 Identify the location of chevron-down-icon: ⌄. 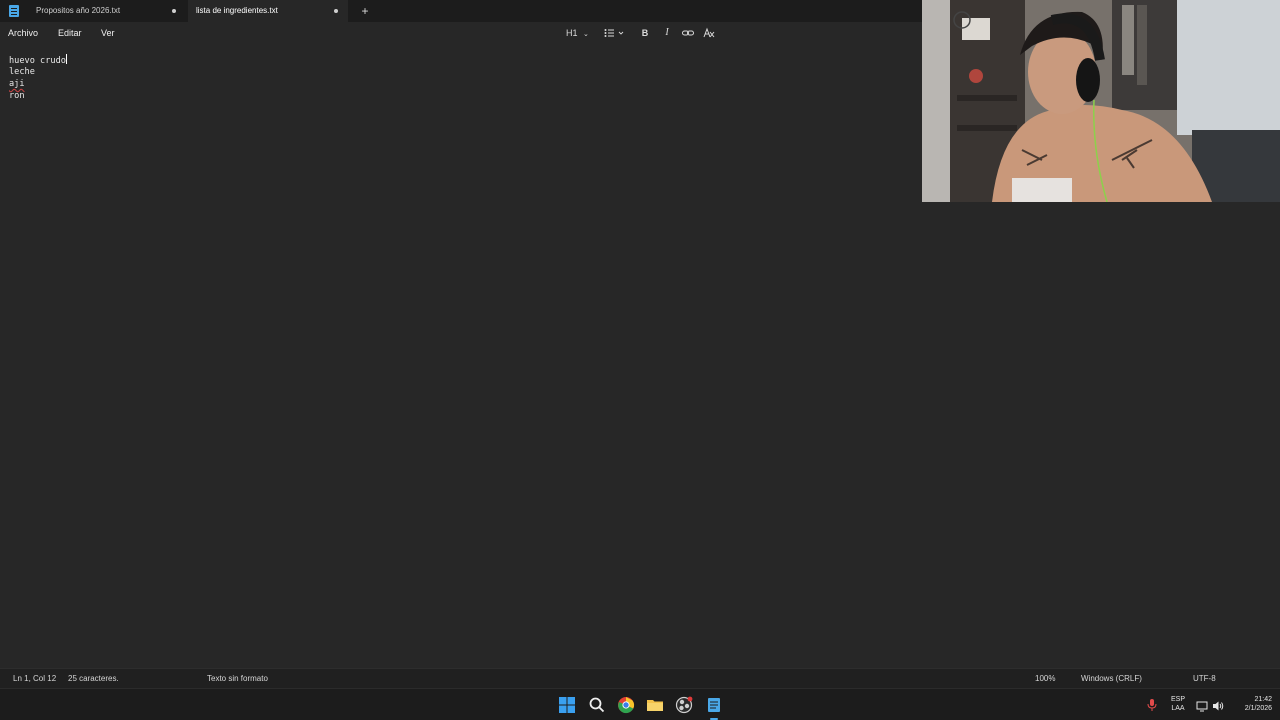
(586, 34).